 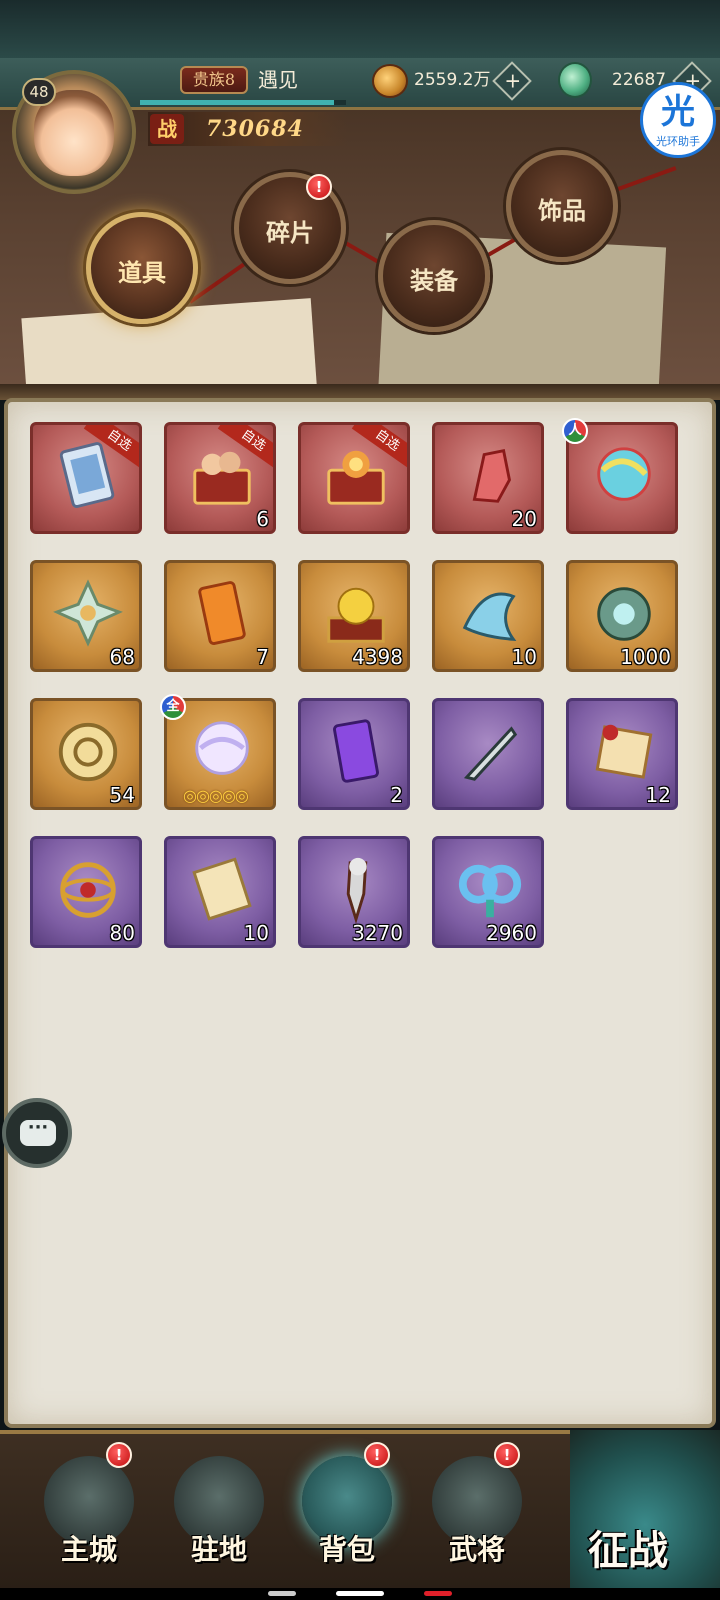 I want to click on inventory-slot: 3270, so click(x=354, y=892).